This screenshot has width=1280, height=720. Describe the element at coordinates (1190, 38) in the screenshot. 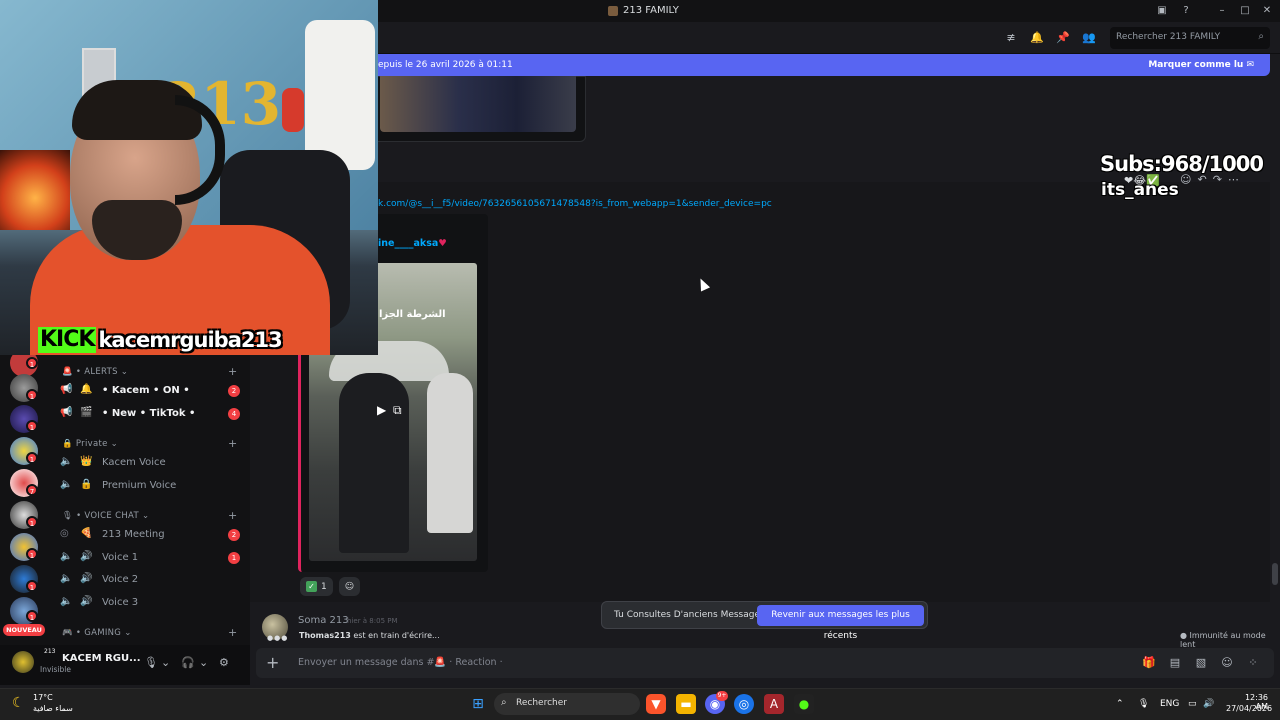

I see `search-input: Rechercher 213 FAMILY ⌕` at that location.